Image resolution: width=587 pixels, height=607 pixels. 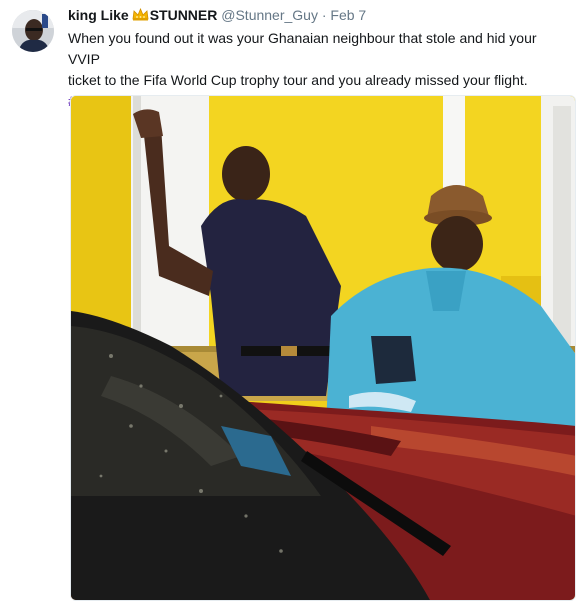 I want to click on tweet-header: king Like STUNNER @Stunner_Guy · Feb 7, so click(x=323, y=16).